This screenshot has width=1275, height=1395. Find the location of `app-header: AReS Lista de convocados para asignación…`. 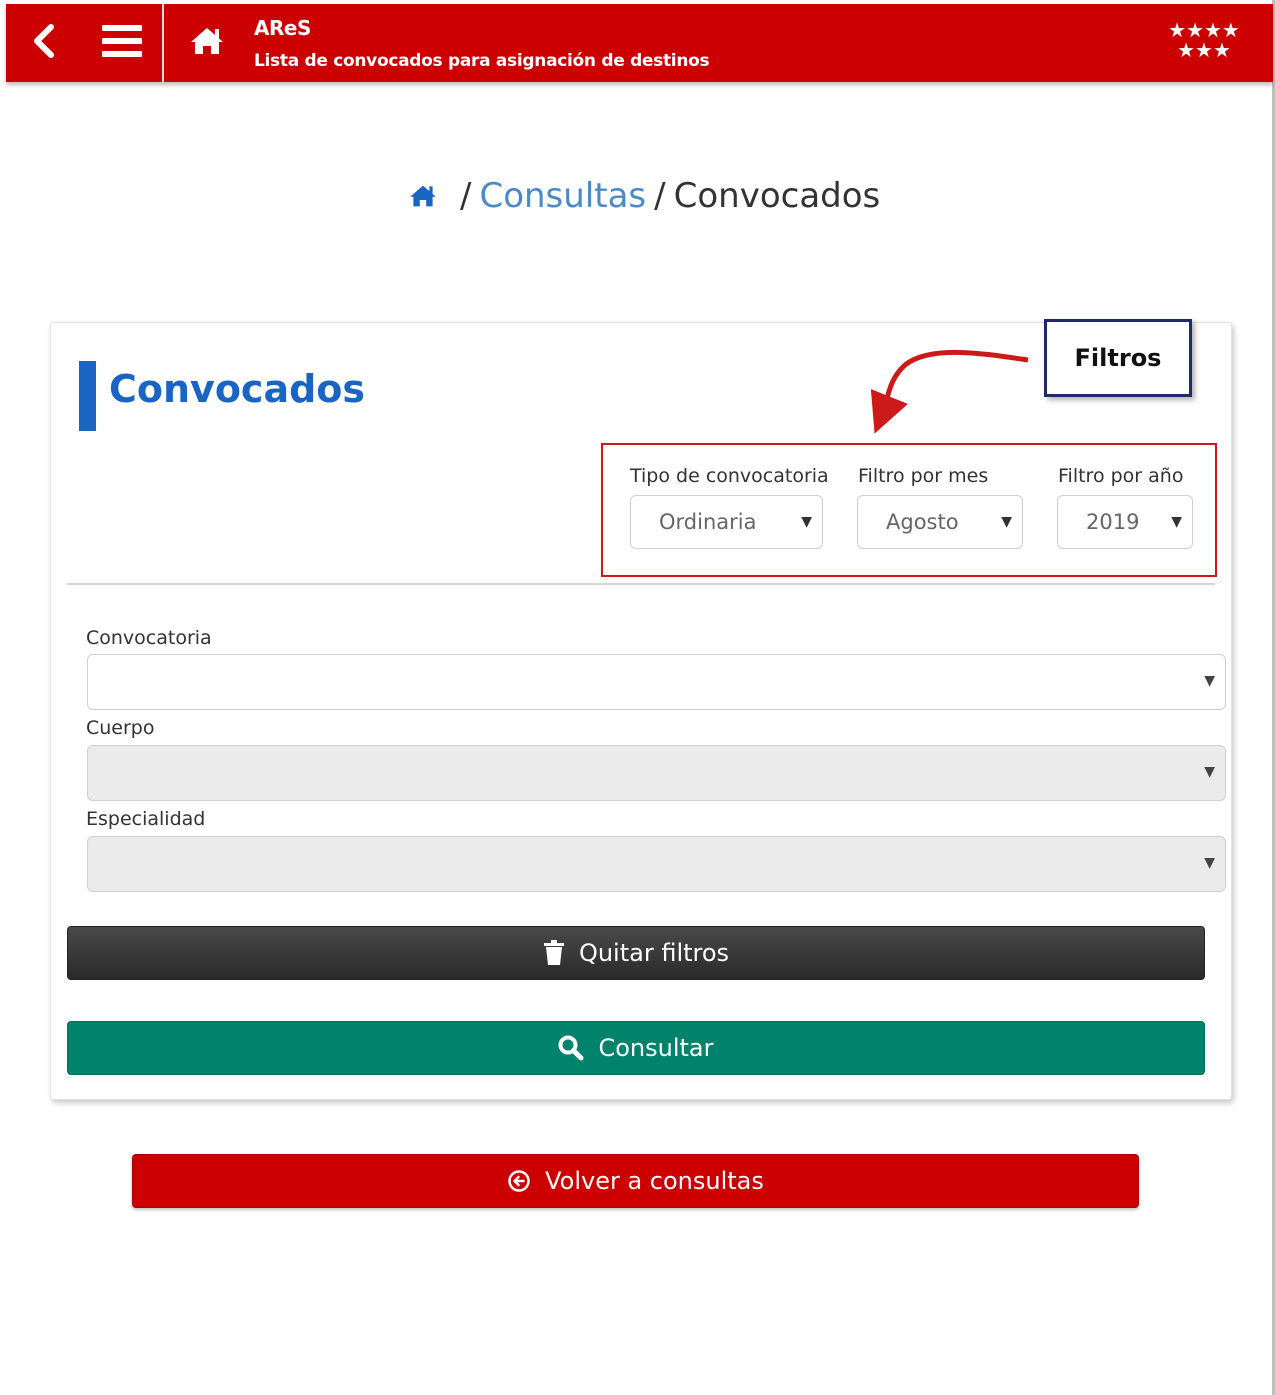

app-header: AReS Lista de convocados para asignación… is located at coordinates (639, 43).